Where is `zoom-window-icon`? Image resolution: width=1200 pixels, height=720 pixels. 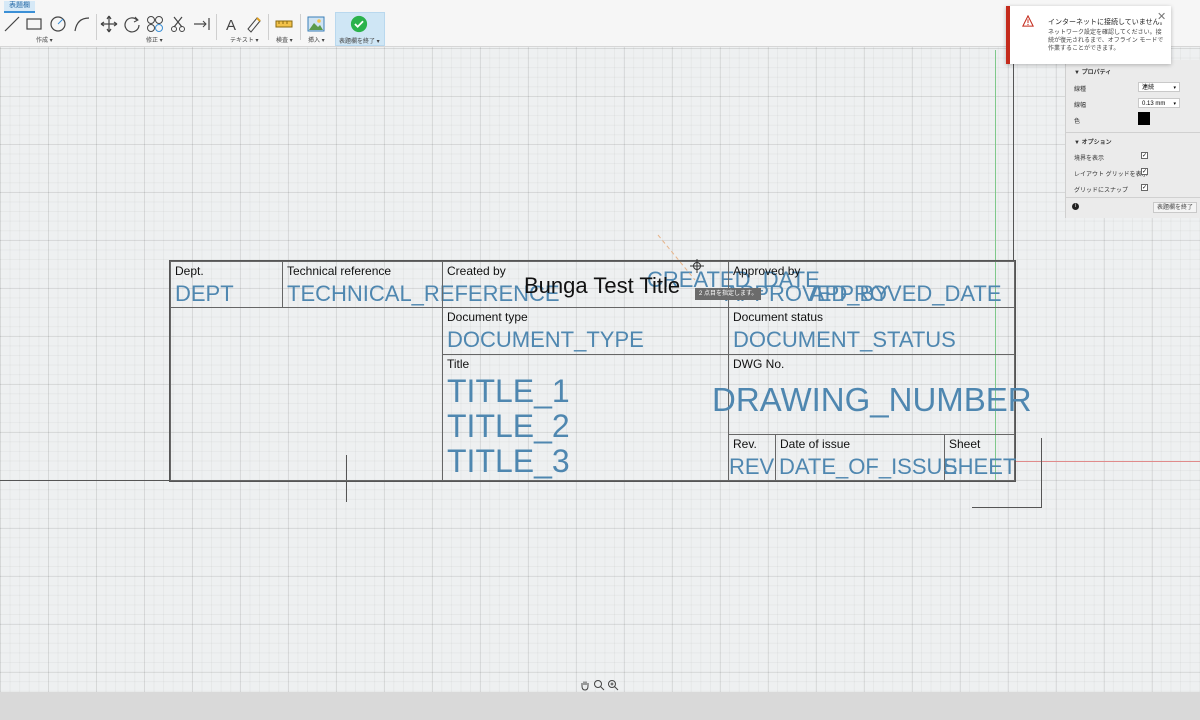
zoom-window-icon is located at coordinates (599, 685).